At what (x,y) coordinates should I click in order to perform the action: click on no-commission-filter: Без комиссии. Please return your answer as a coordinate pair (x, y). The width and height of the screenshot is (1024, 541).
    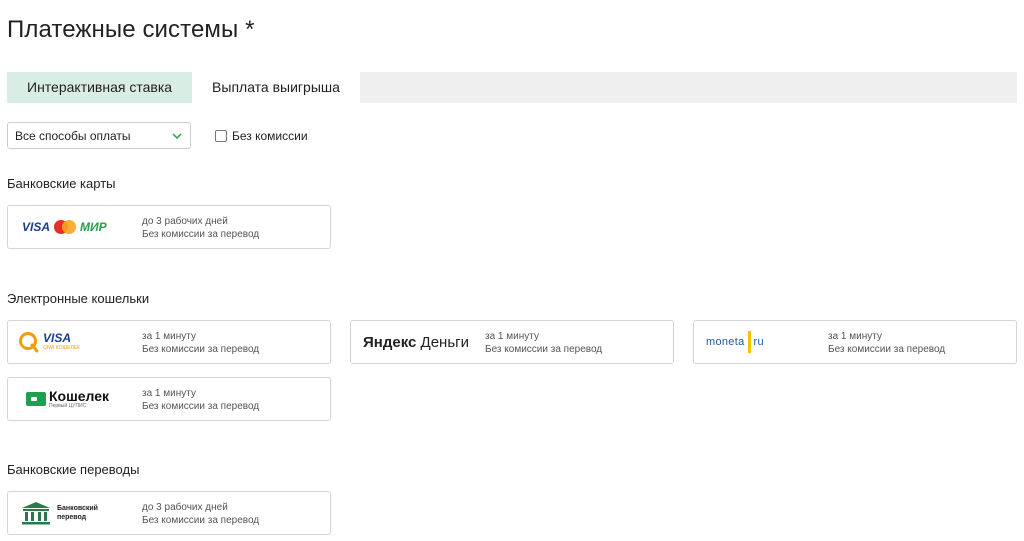
    Looking at the image, I should click on (261, 136).